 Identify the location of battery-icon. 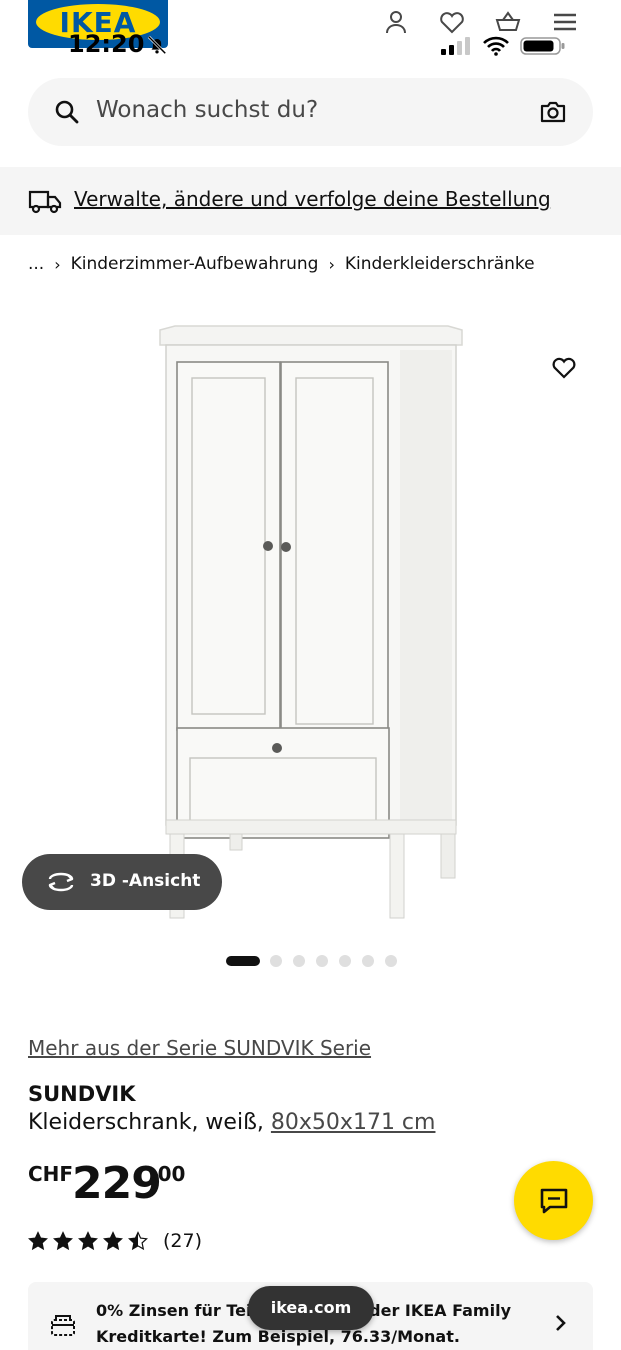
(542, 46).